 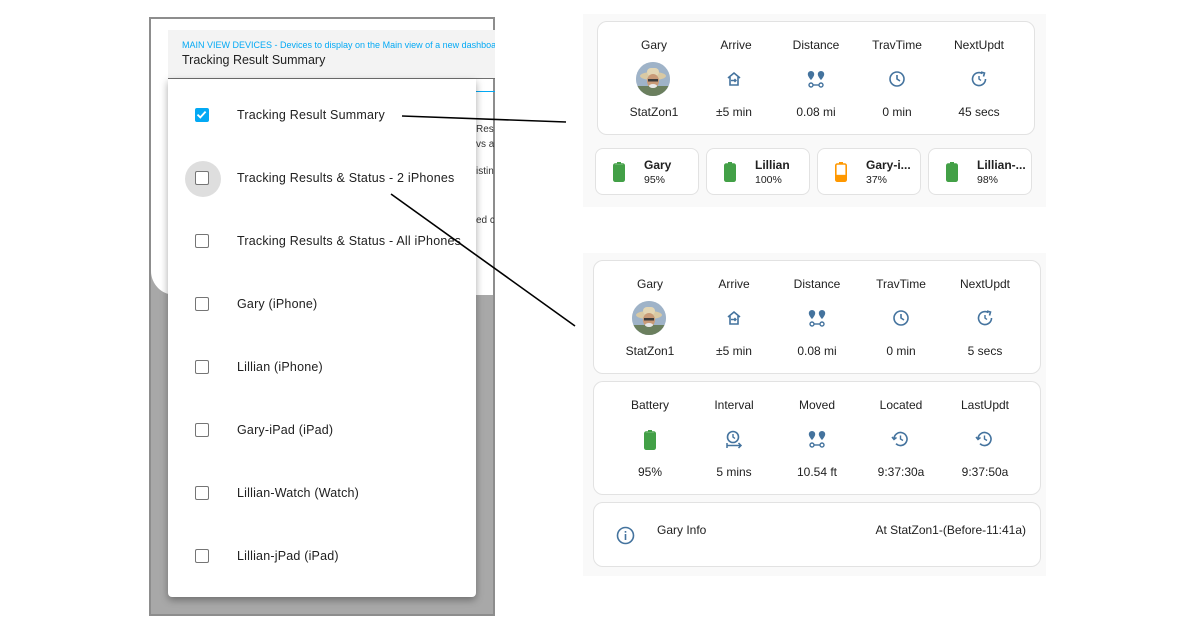 I want to click on connector-lines, so click(x=483, y=221).